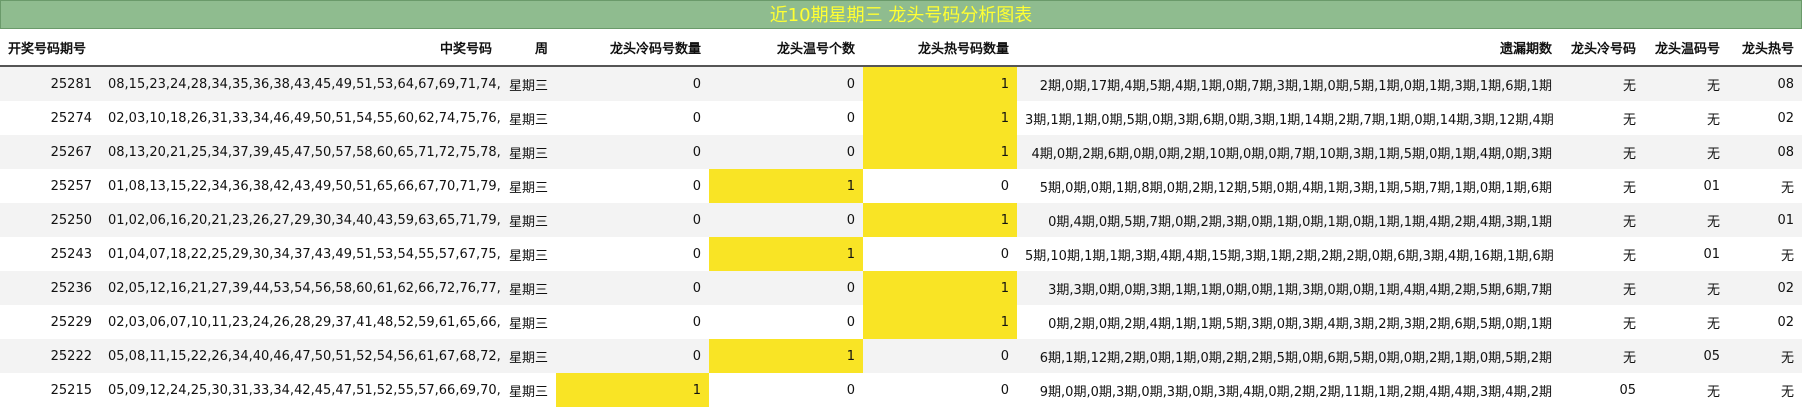 The image size is (1802, 407). Describe the element at coordinates (1686, 254) in the screenshot. I see `cell-warm-number: 01` at that location.